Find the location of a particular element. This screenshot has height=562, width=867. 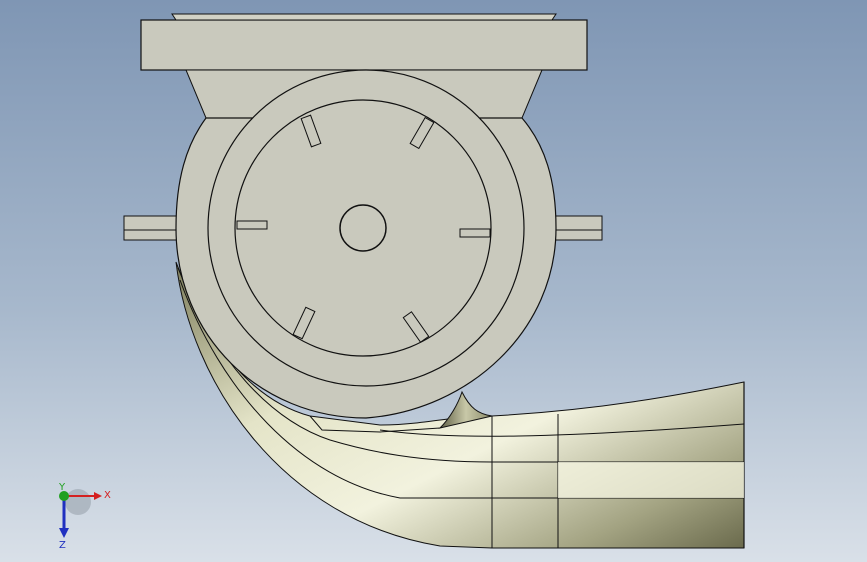

top-flange-lip is located at coordinates (364, 17).